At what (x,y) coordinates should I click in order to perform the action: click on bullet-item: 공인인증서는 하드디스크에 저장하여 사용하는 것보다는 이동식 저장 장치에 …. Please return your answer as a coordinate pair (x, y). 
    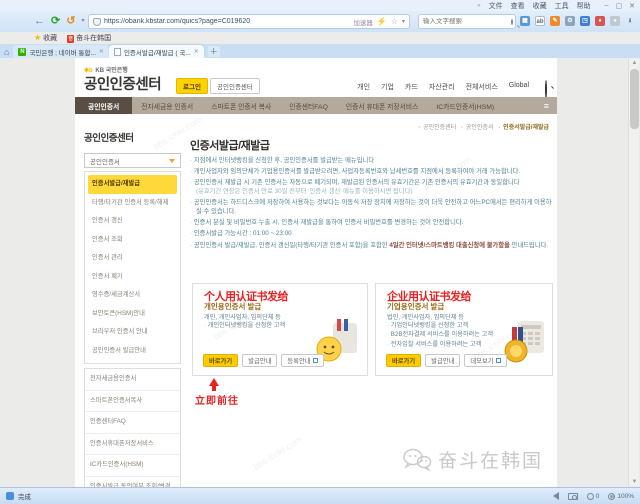
    Looking at the image, I should click on (372, 207).